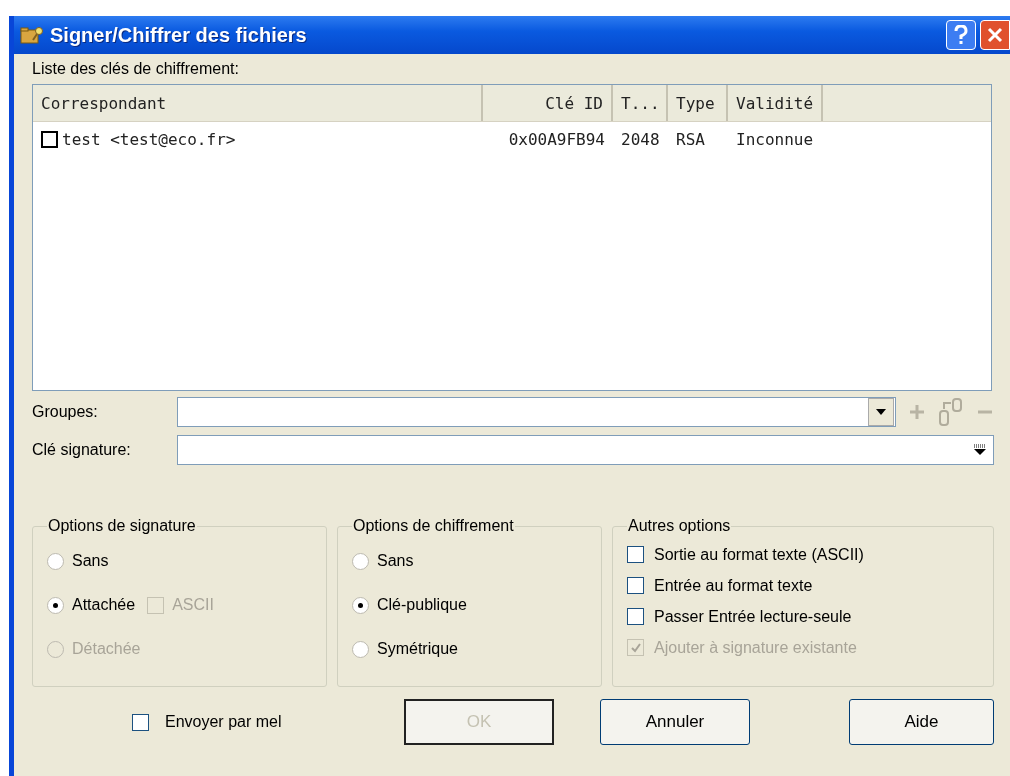  I want to click on send-by-mail-label: Envoyer par mel, so click(223, 722).